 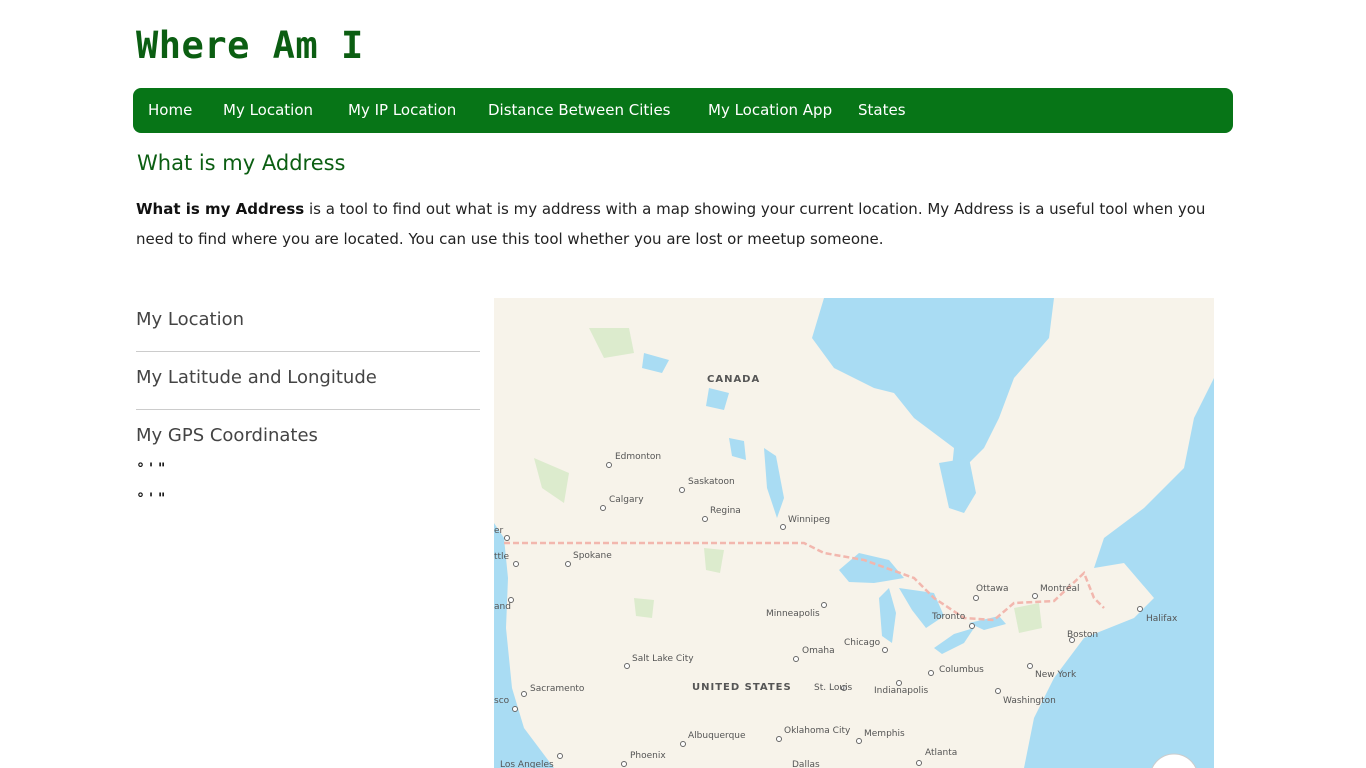 What do you see at coordinates (250, 45) in the screenshot?
I see `site-title: Where Am I` at bounding box center [250, 45].